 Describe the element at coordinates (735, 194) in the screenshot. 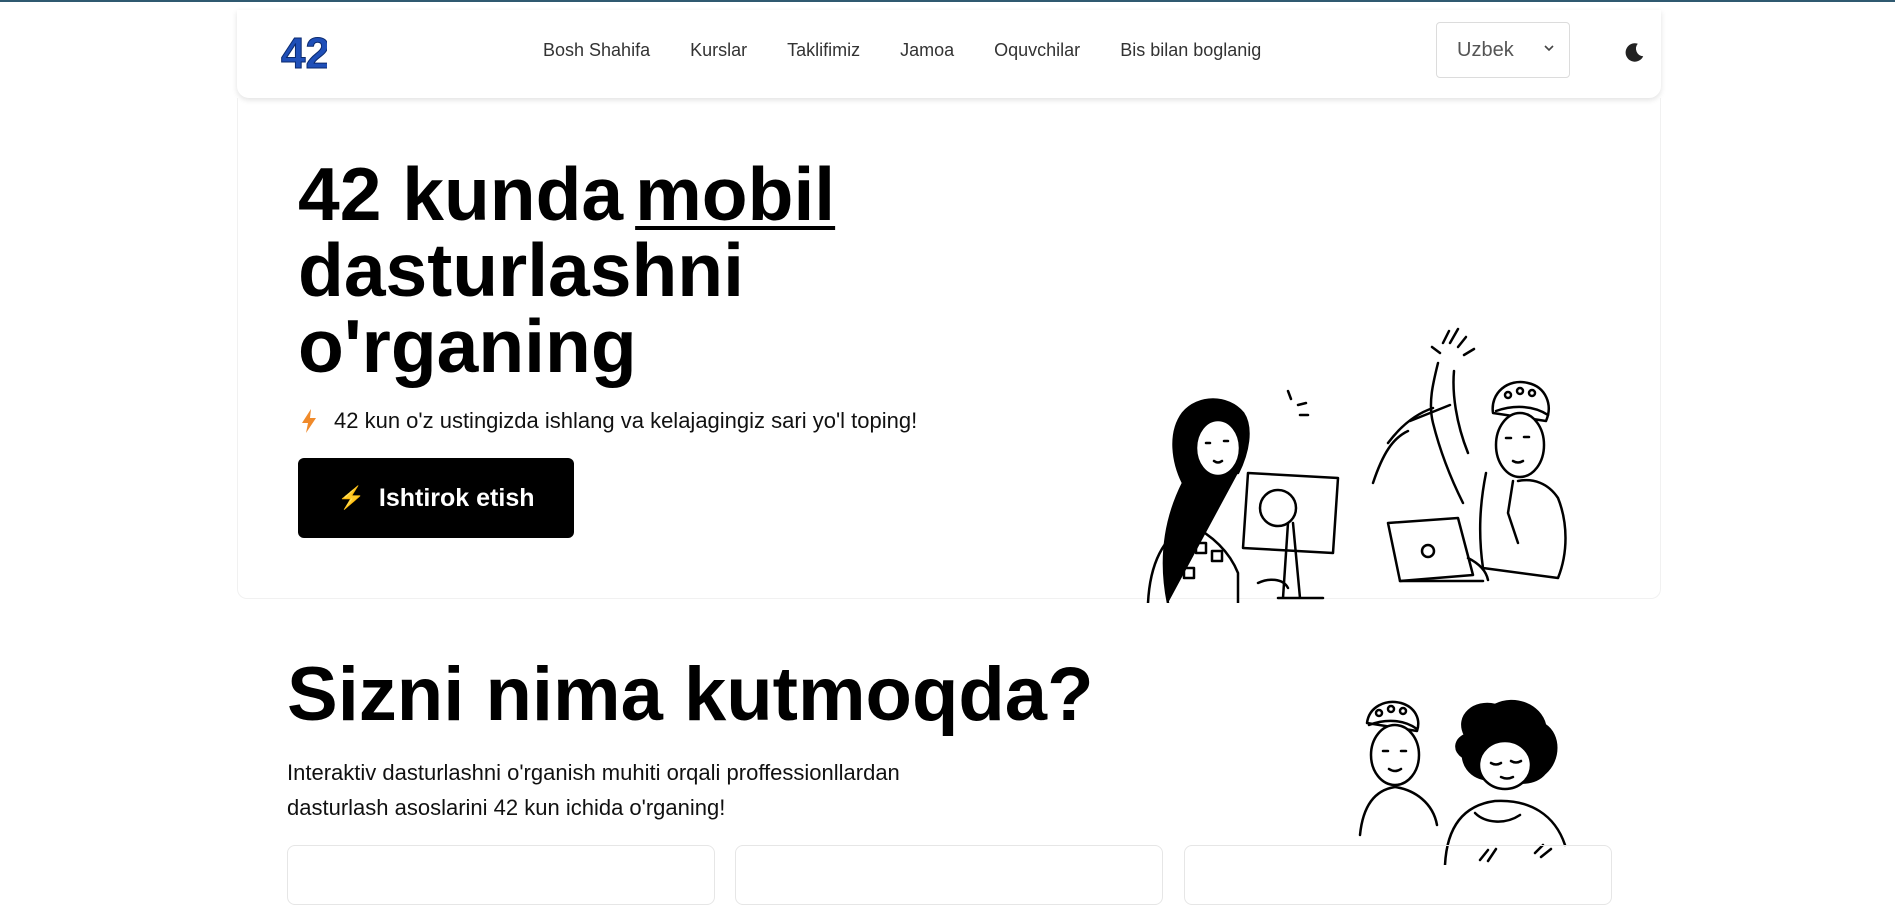

I see `hero-title-highlight: mobil` at that location.